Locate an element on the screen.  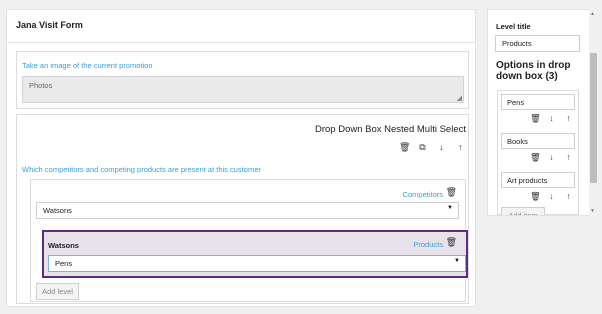
level-title-label: Level title is located at coordinates (513, 26).